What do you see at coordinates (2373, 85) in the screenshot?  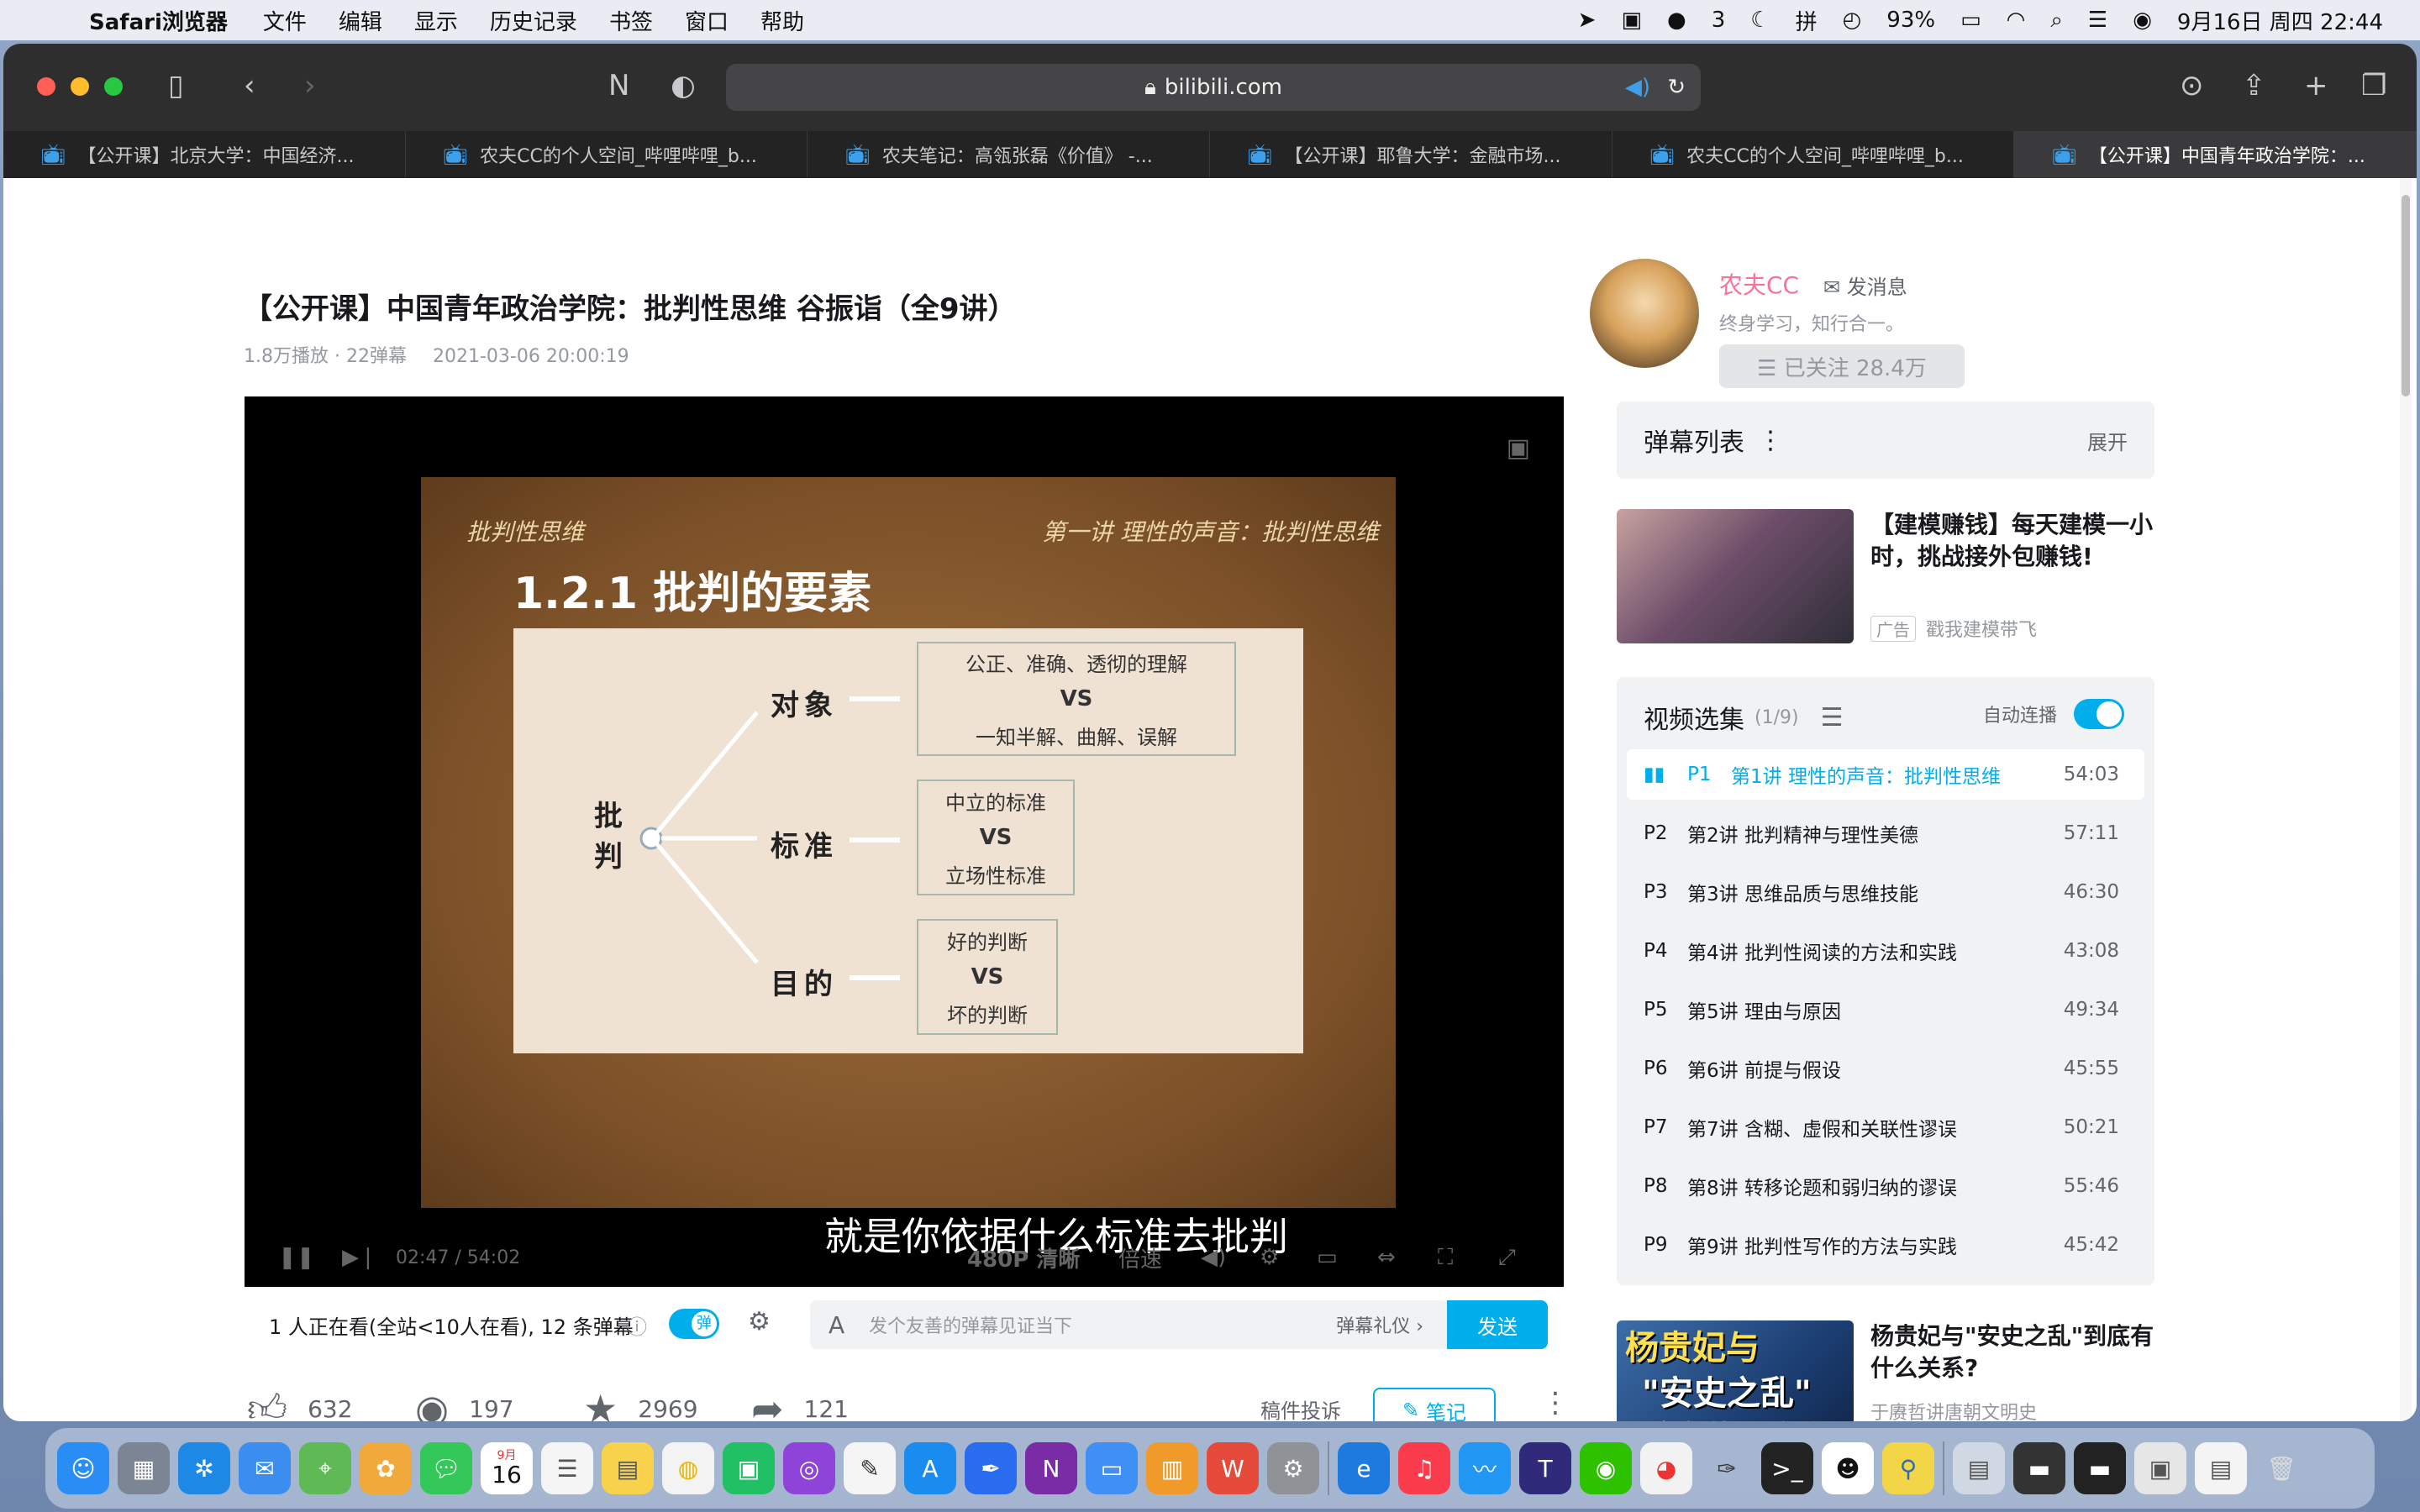 I see `tab-overview-icon: ❐` at bounding box center [2373, 85].